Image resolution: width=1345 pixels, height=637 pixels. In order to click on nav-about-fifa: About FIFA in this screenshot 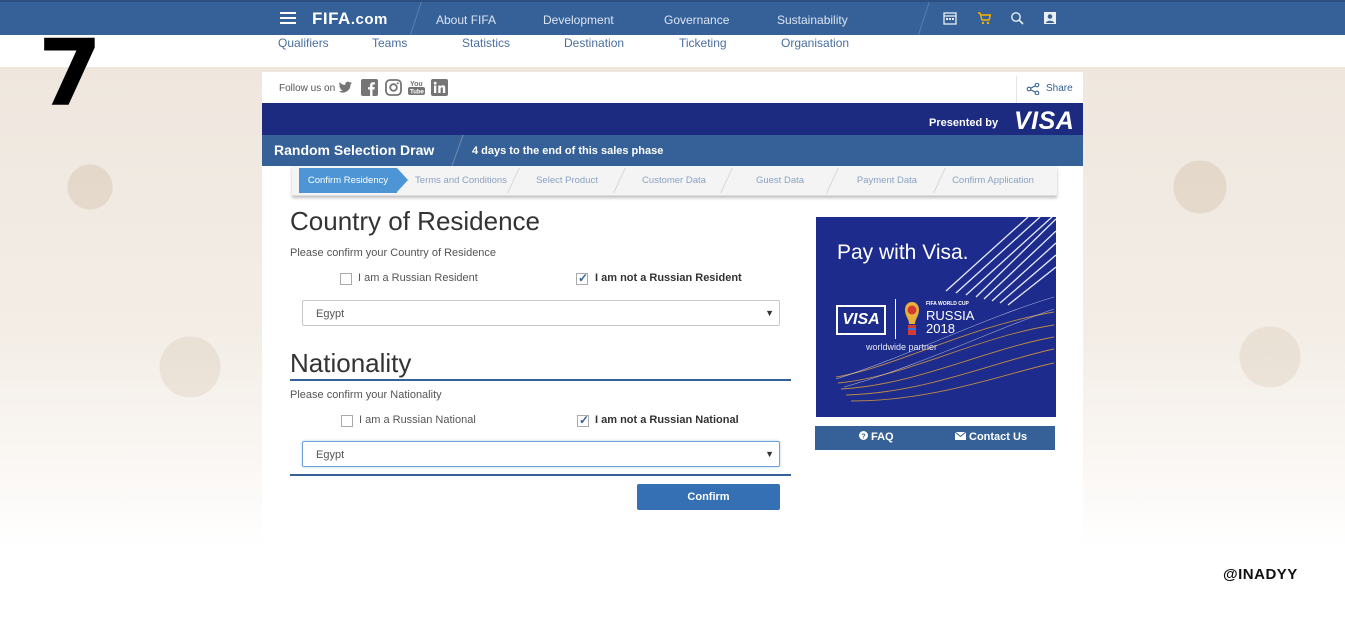, I will do `click(466, 20)`.